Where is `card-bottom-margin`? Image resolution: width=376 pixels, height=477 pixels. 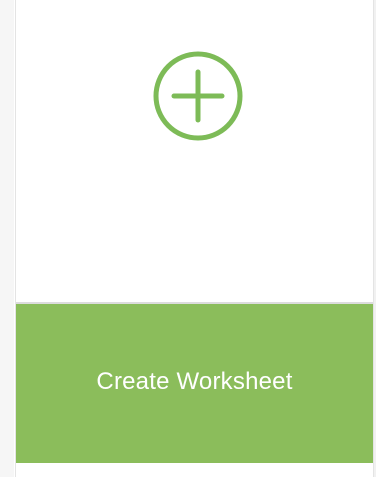
card-bottom-margin is located at coordinates (194, 470).